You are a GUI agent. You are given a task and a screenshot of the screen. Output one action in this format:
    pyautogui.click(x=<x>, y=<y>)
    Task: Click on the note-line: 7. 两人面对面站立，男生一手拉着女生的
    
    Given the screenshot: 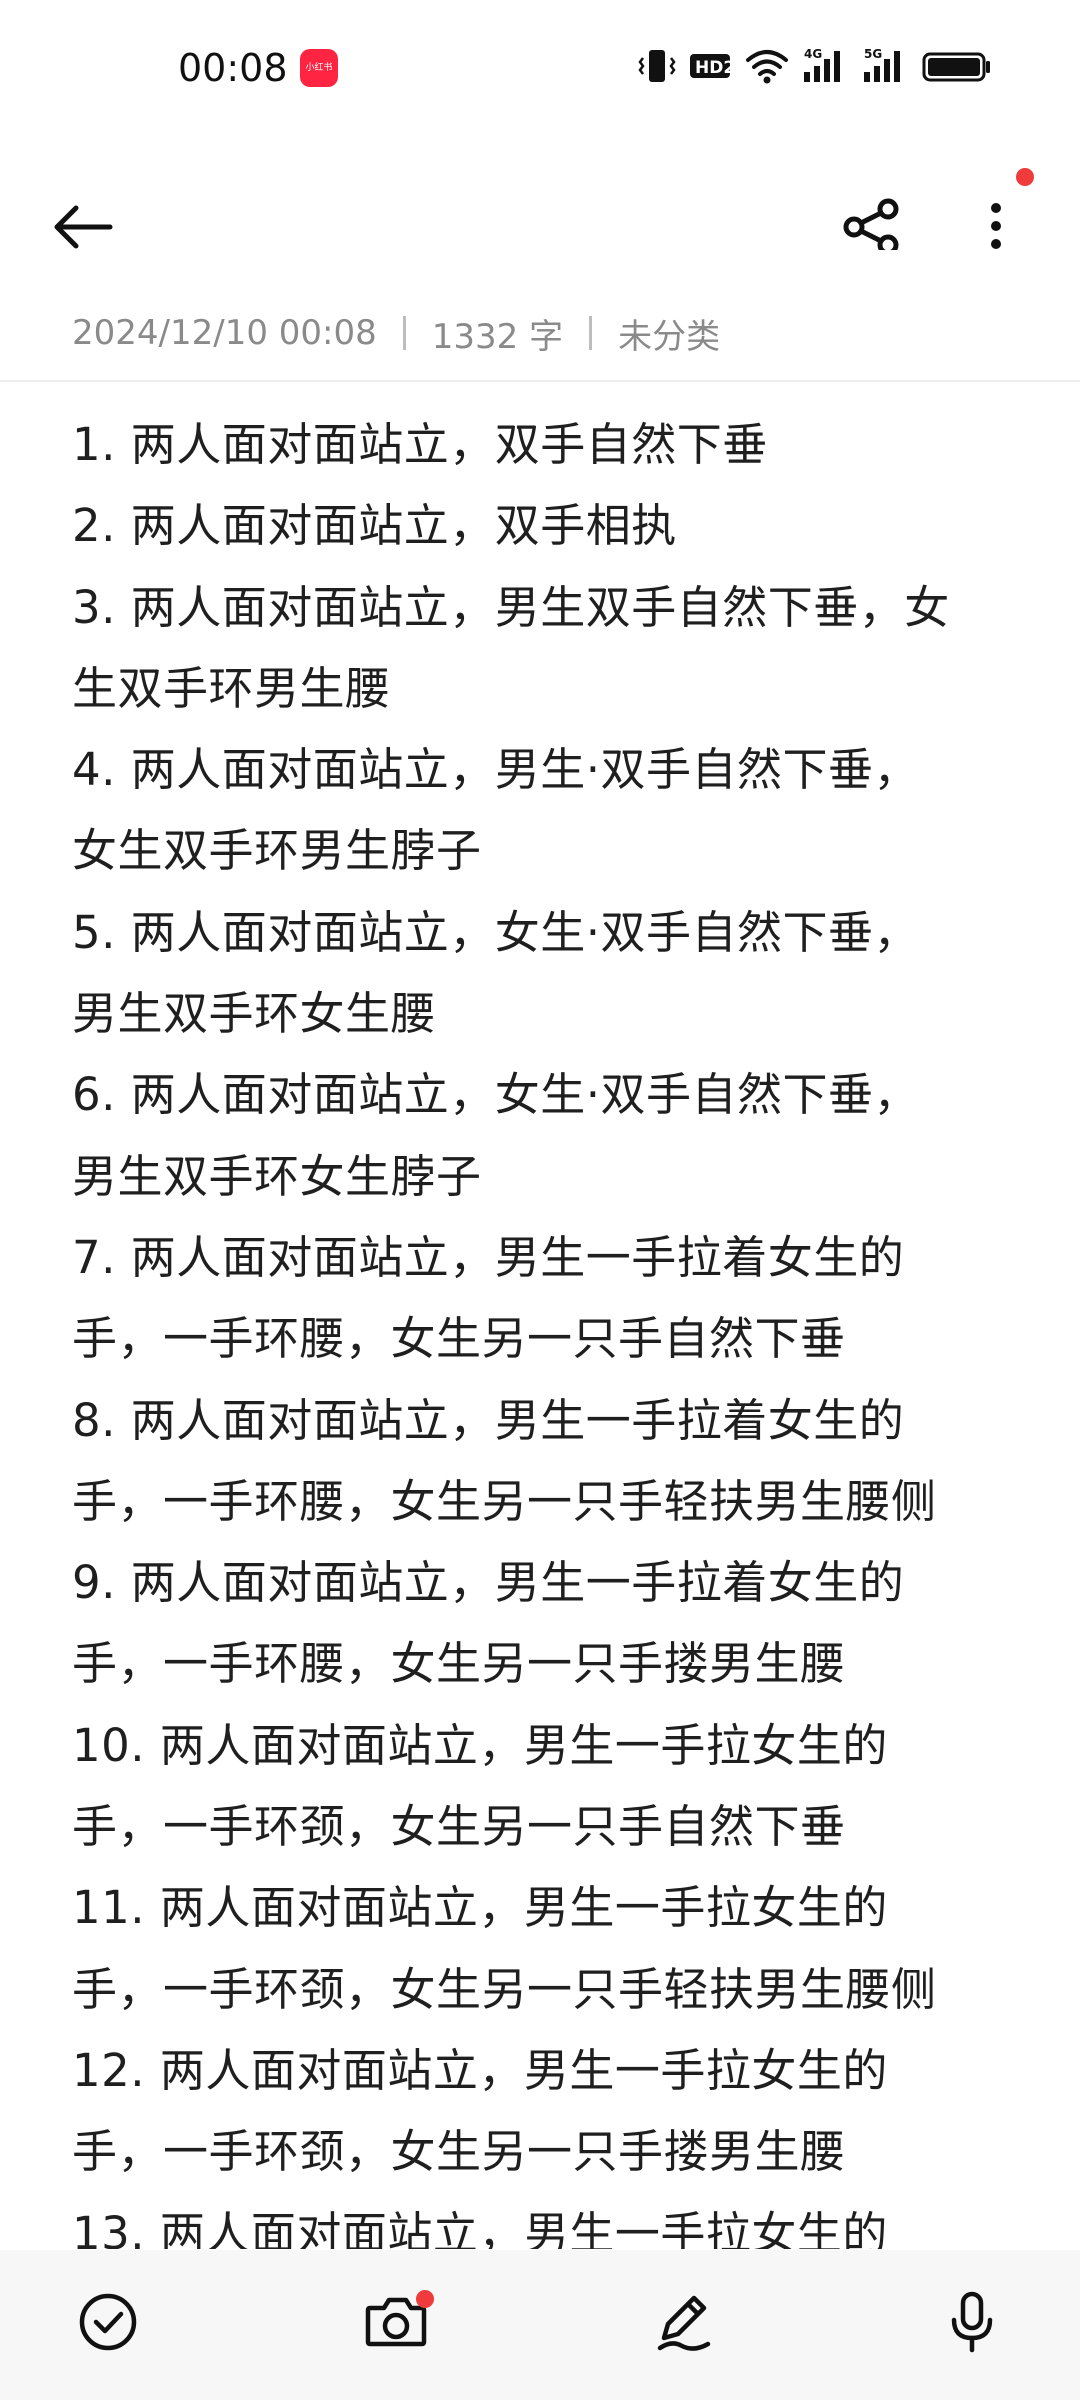 What is the action you would take?
    pyautogui.click(x=488, y=1257)
    